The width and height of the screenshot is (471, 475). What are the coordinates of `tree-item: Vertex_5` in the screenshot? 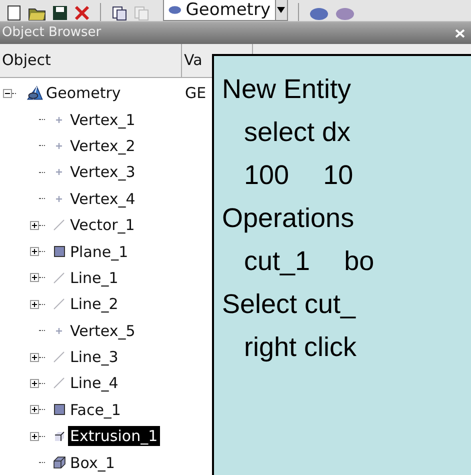 It's located at (103, 330).